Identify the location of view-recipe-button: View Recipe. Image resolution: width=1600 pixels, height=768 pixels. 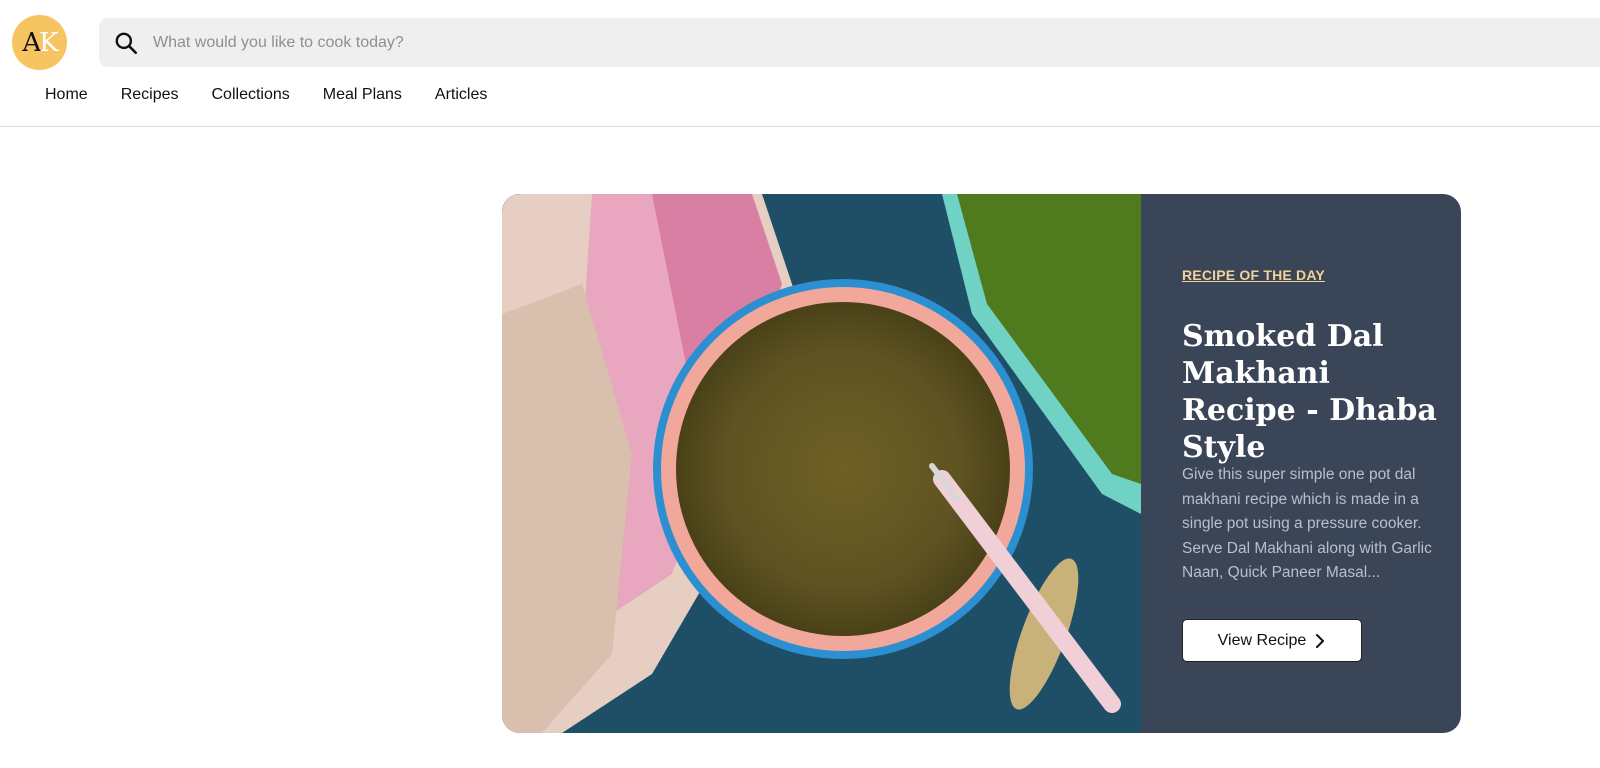
(1272, 640).